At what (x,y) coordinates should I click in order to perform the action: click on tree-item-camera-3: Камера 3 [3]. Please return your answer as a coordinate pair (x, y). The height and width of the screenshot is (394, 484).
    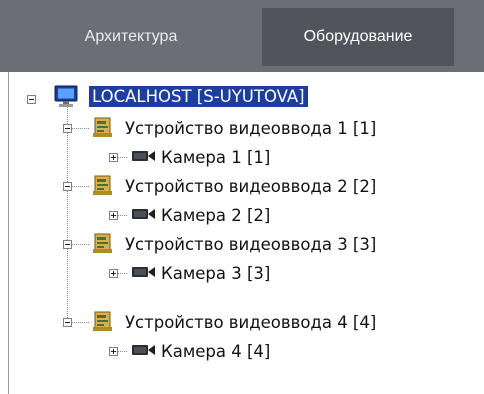
    Looking at the image, I should click on (215, 273).